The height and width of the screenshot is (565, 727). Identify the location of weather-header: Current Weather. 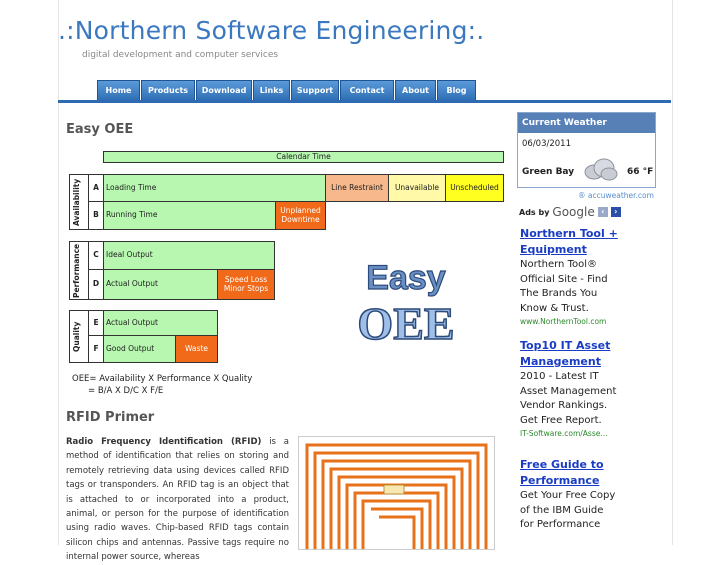
(586, 123).